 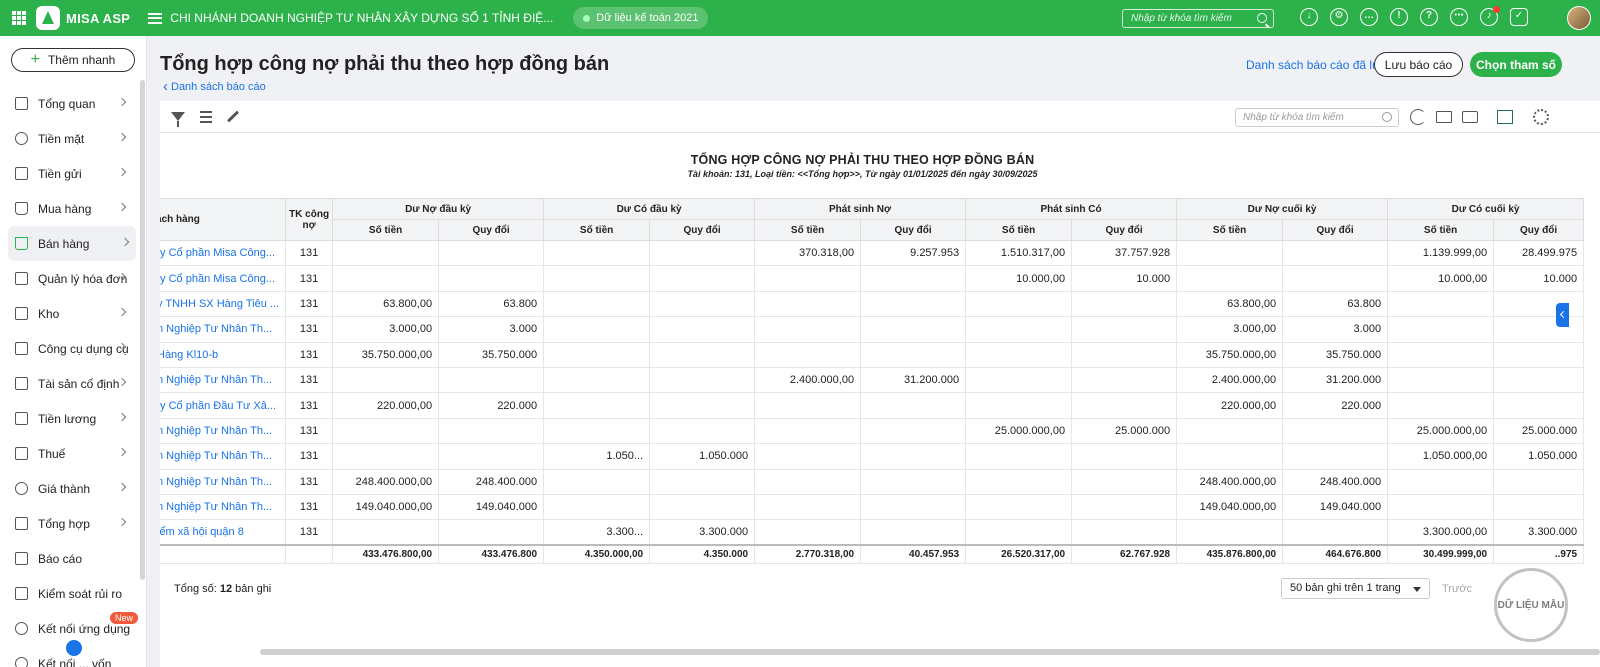 I want to click on notification-bell-icon: !, so click(x=1399, y=17).